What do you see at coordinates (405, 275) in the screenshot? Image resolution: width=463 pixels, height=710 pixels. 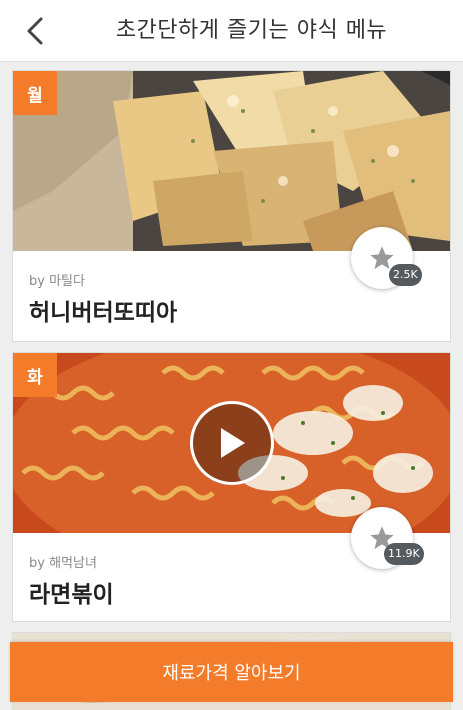 I see `favorite-count: 2.5K` at bounding box center [405, 275].